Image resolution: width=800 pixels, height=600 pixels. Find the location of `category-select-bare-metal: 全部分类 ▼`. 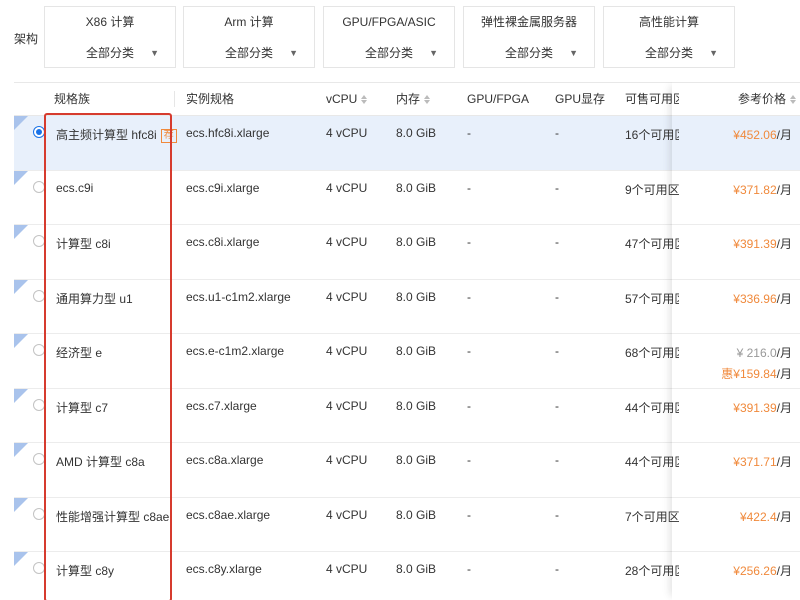

category-select-bare-metal: 全部分类 ▼ is located at coordinates (529, 53).